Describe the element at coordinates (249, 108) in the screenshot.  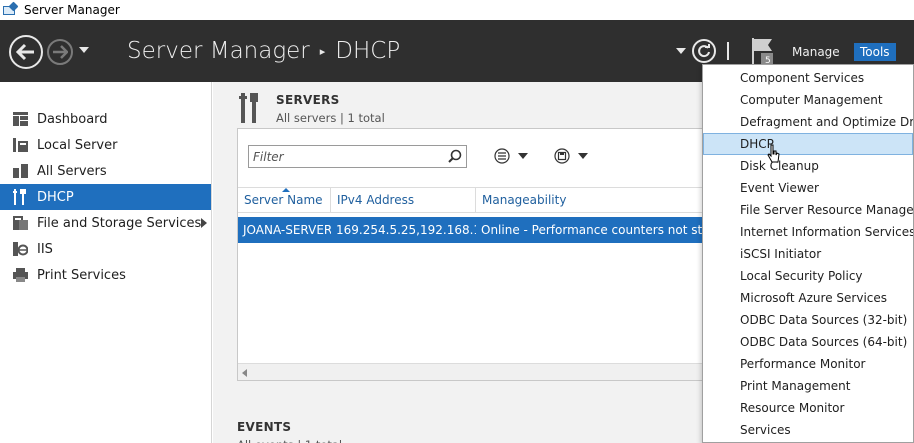
I see `servers-tools-icon` at that location.